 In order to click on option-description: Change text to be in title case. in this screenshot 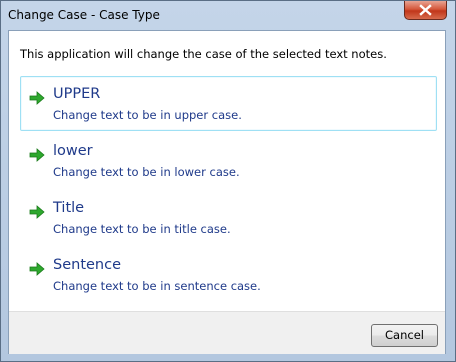, I will do `click(142, 229)`.